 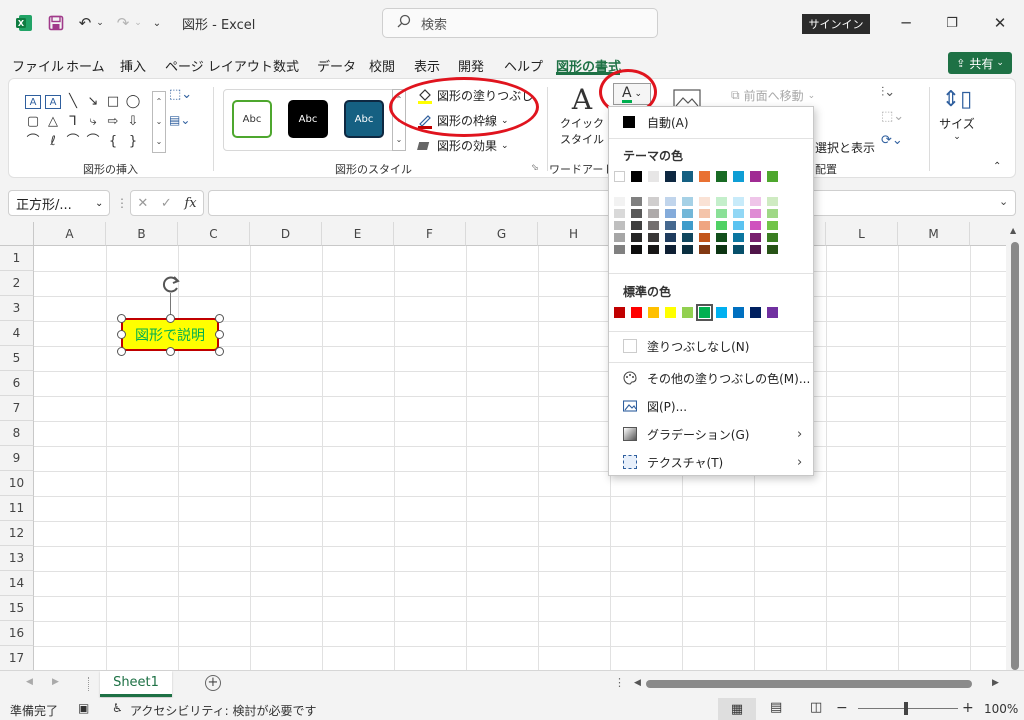 What do you see at coordinates (133, 142) in the screenshot?
I see `right-brace-icon: }` at bounding box center [133, 142].